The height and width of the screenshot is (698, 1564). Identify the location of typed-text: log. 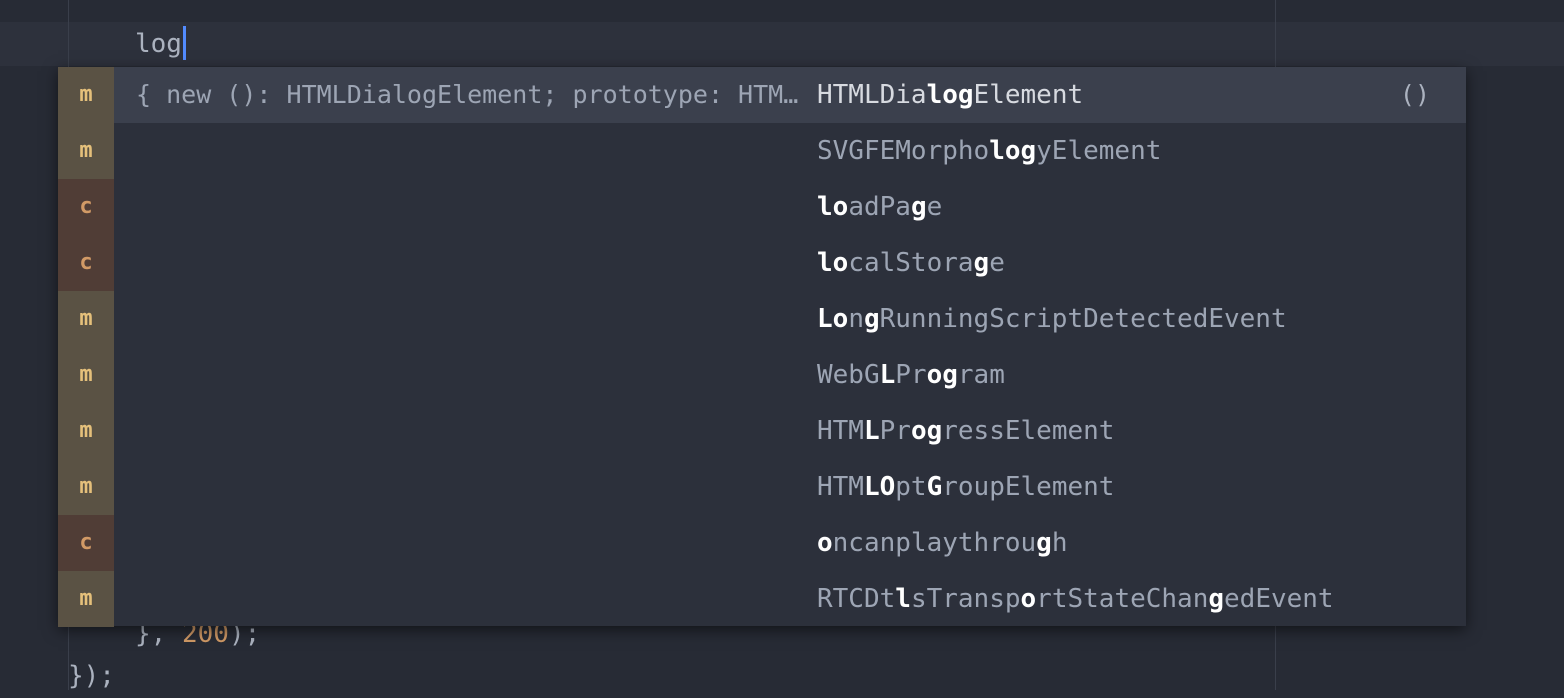
(158, 44).